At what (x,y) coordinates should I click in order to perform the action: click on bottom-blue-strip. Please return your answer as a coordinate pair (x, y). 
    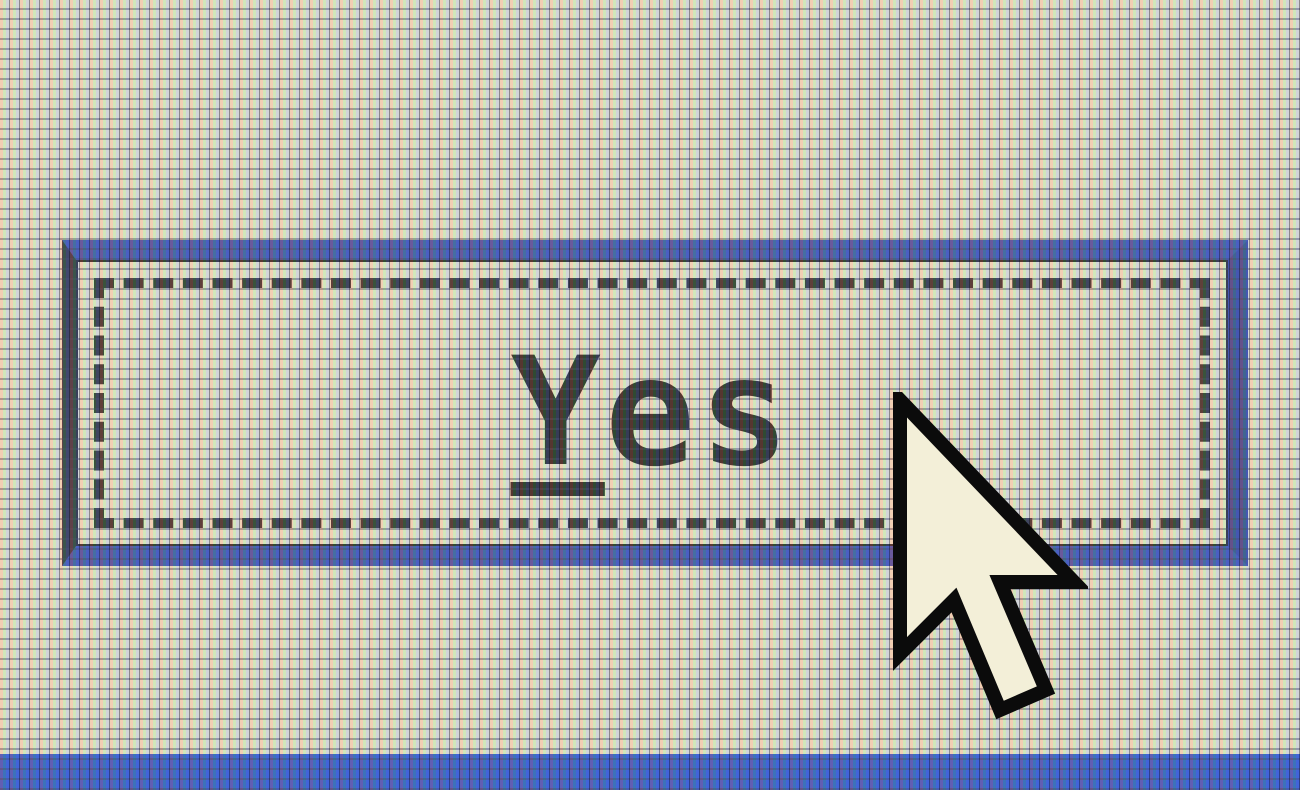
    Looking at the image, I should click on (650, 772).